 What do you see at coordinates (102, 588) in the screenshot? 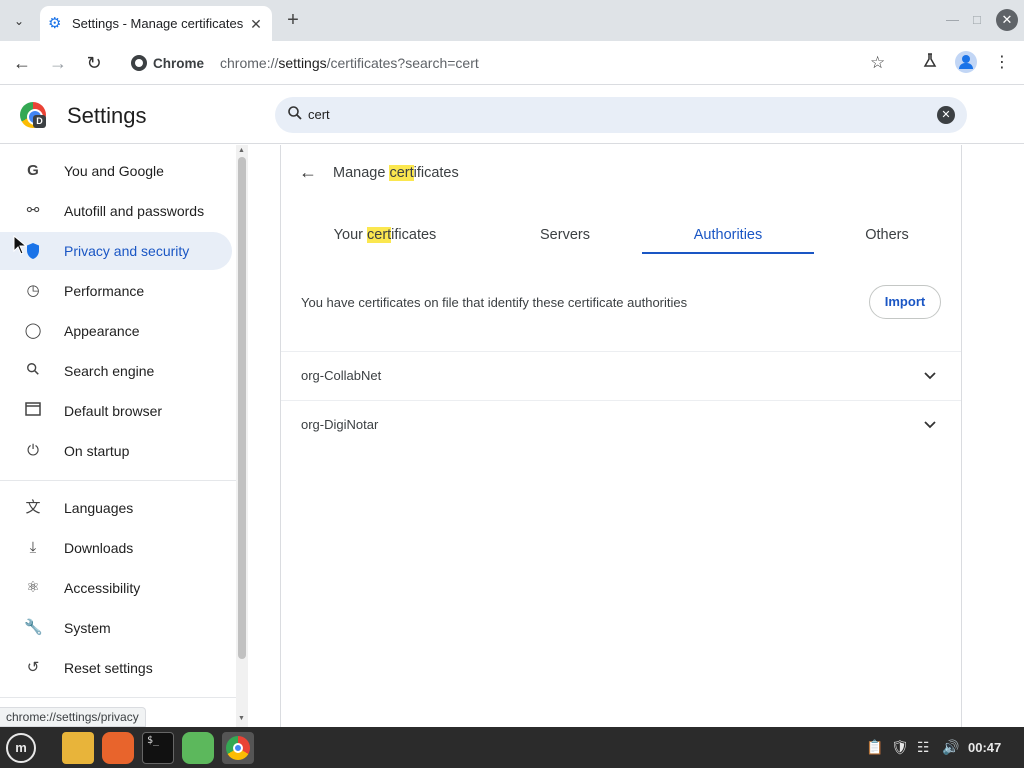
I see `sidebar-item-label: Accessibility` at bounding box center [102, 588].